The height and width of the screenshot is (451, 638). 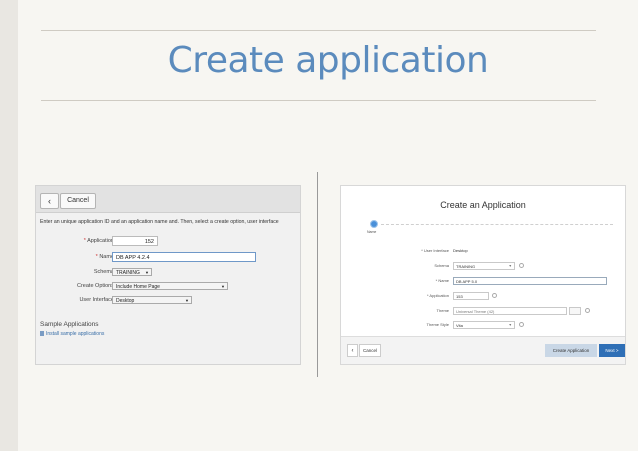 What do you see at coordinates (328, 60) in the screenshot?
I see `slide-title: Create application` at bounding box center [328, 60].